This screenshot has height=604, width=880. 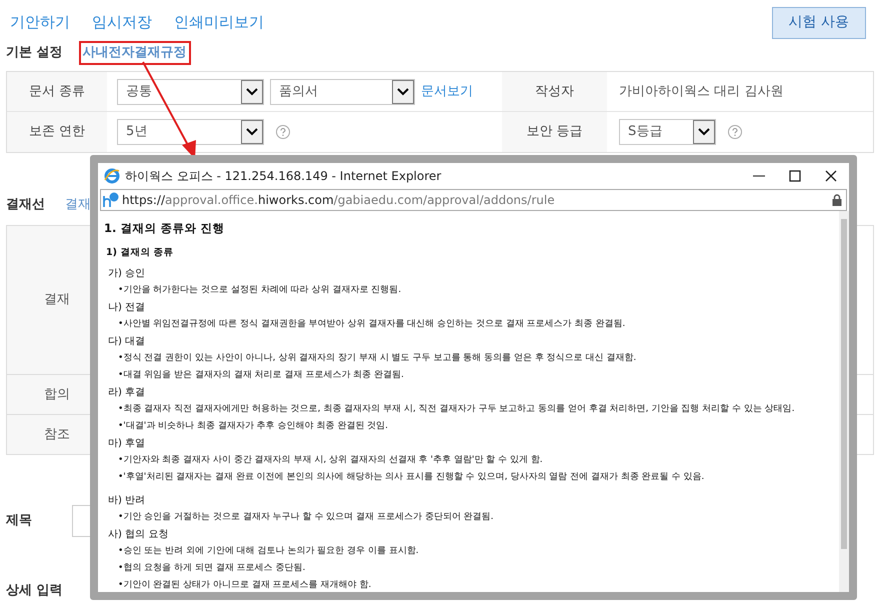 I want to click on section-label: 기본 설정, so click(x=34, y=53).